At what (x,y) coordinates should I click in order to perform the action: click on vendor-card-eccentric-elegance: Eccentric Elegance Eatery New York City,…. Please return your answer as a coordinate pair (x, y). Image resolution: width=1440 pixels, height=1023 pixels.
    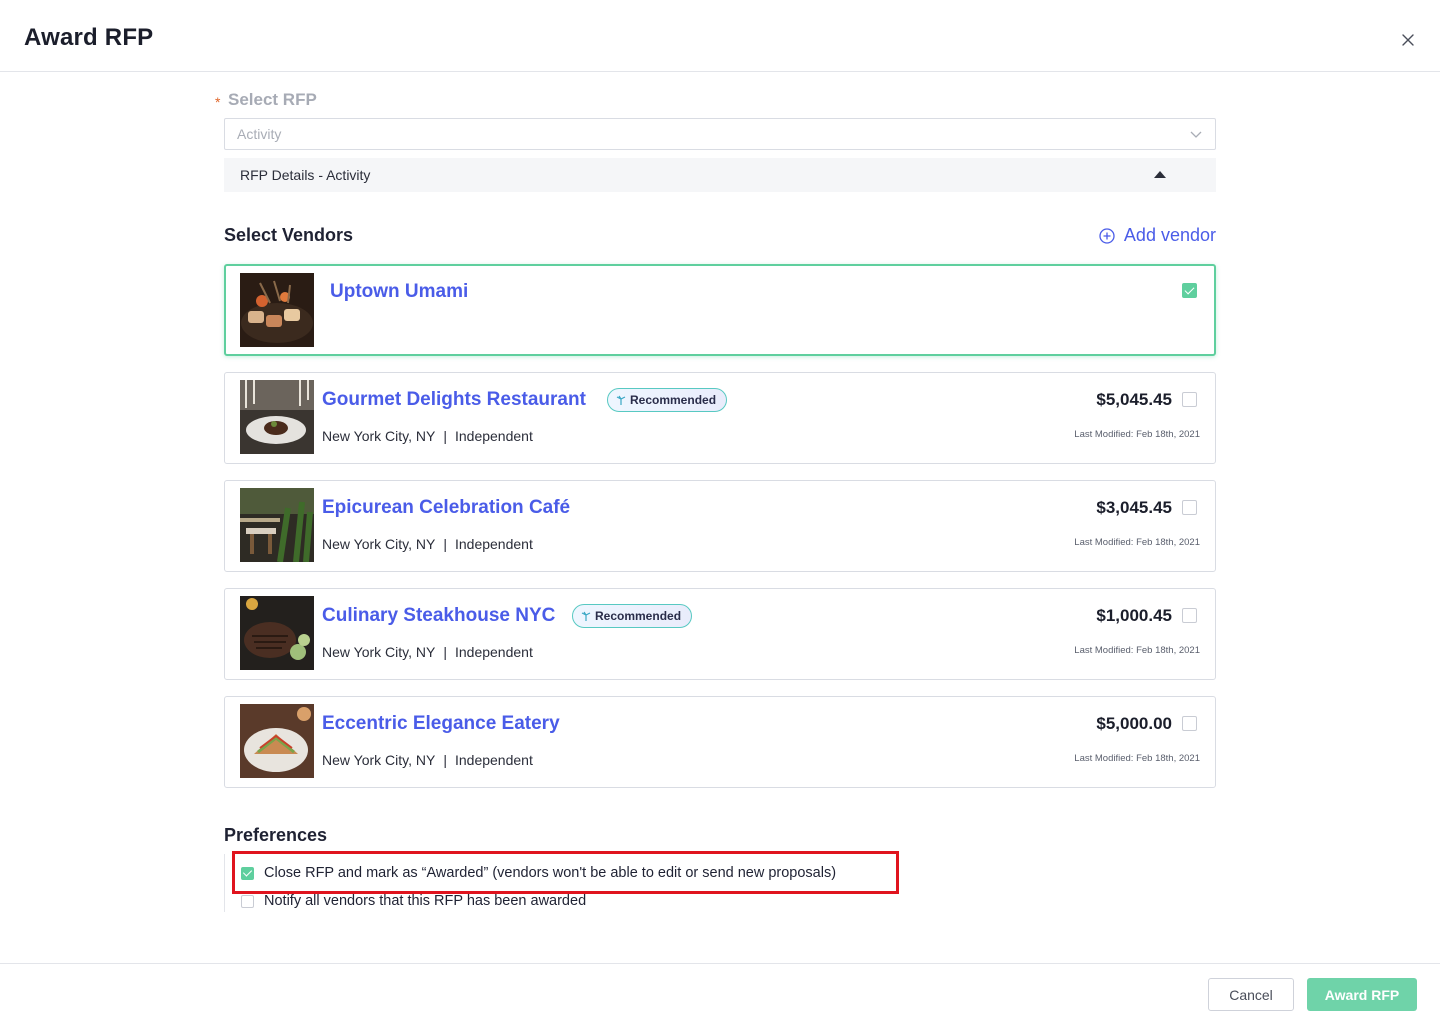
    Looking at the image, I should click on (720, 742).